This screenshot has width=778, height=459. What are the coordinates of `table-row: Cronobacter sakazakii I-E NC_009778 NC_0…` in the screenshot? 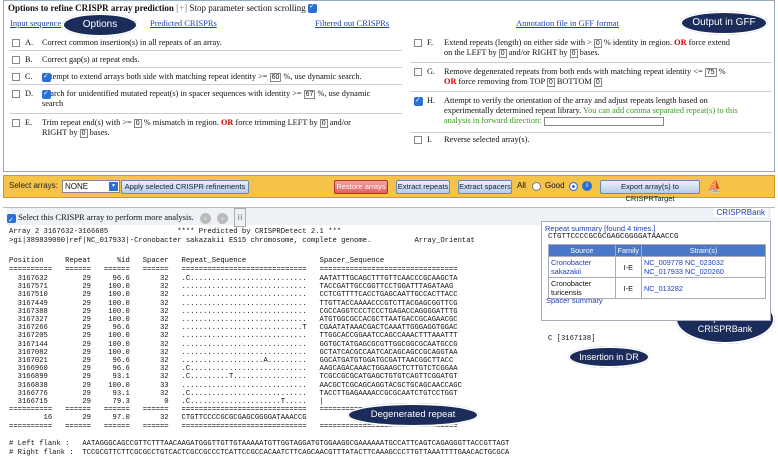 It's located at (657, 267).